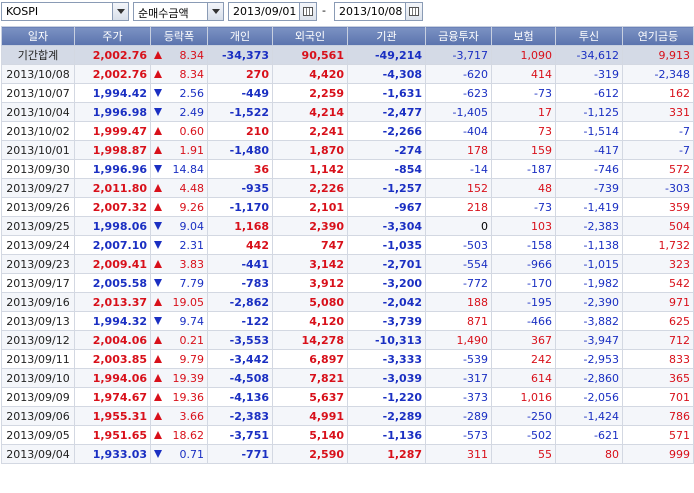 This screenshot has width=694, height=493. What do you see at coordinates (589, 112) in the screenshot?
I see `row-investment-trust: -1,125` at bounding box center [589, 112].